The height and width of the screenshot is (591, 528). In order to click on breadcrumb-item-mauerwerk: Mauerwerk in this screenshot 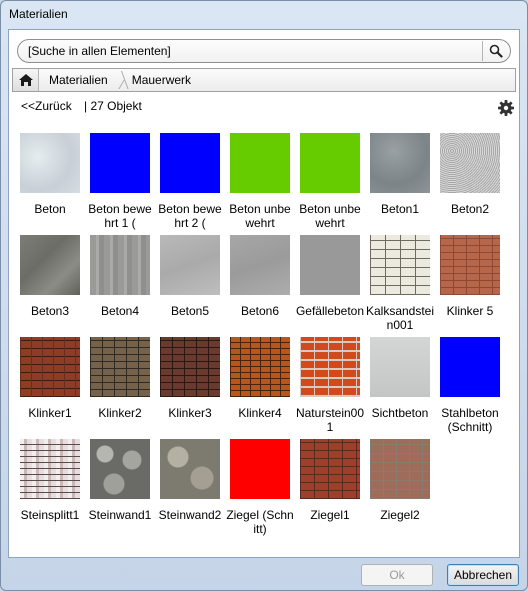, I will do `click(163, 80)`.